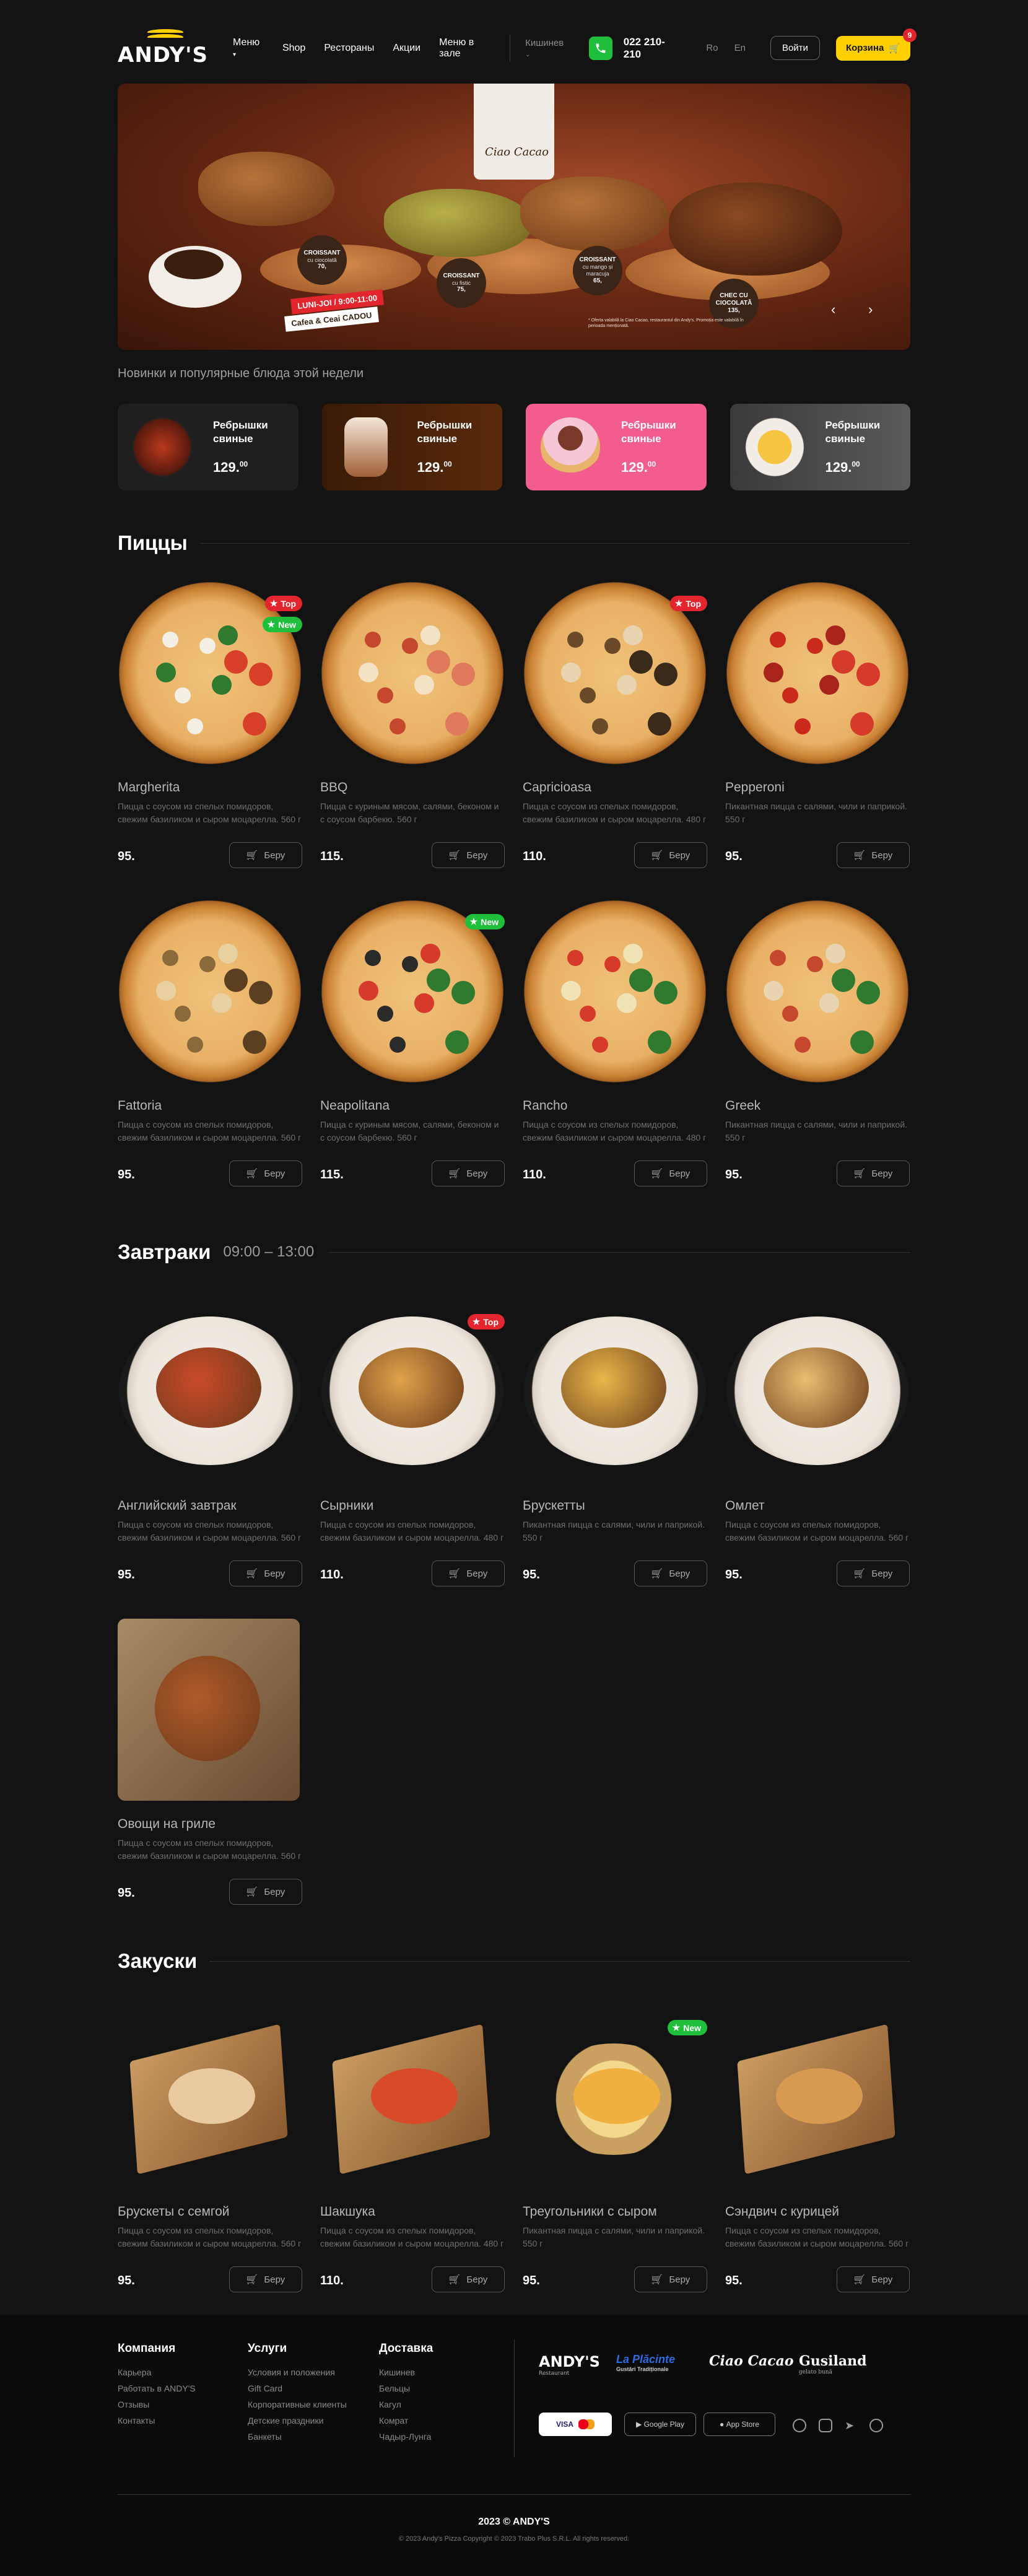 Image resolution: width=1028 pixels, height=2576 pixels. What do you see at coordinates (157, 2404) in the screenshot?
I see `footer-link: Отзывы` at bounding box center [157, 2404].